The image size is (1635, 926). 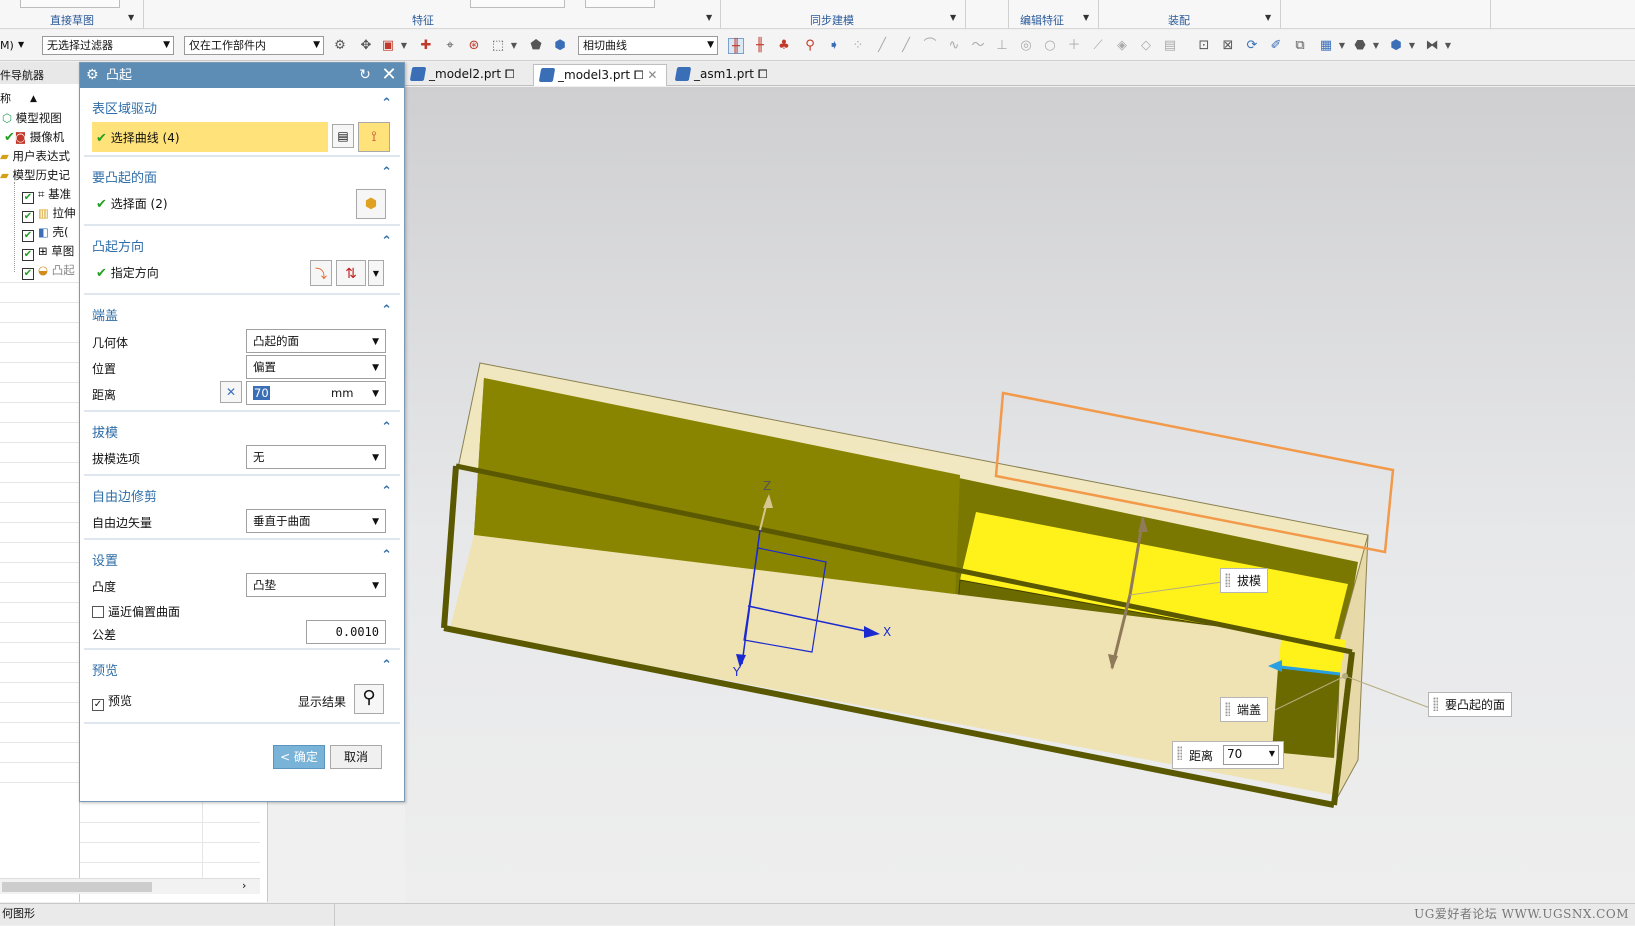 I want to click on geometry-select: 凸起的面 ▼, so click(x=316, y=341).